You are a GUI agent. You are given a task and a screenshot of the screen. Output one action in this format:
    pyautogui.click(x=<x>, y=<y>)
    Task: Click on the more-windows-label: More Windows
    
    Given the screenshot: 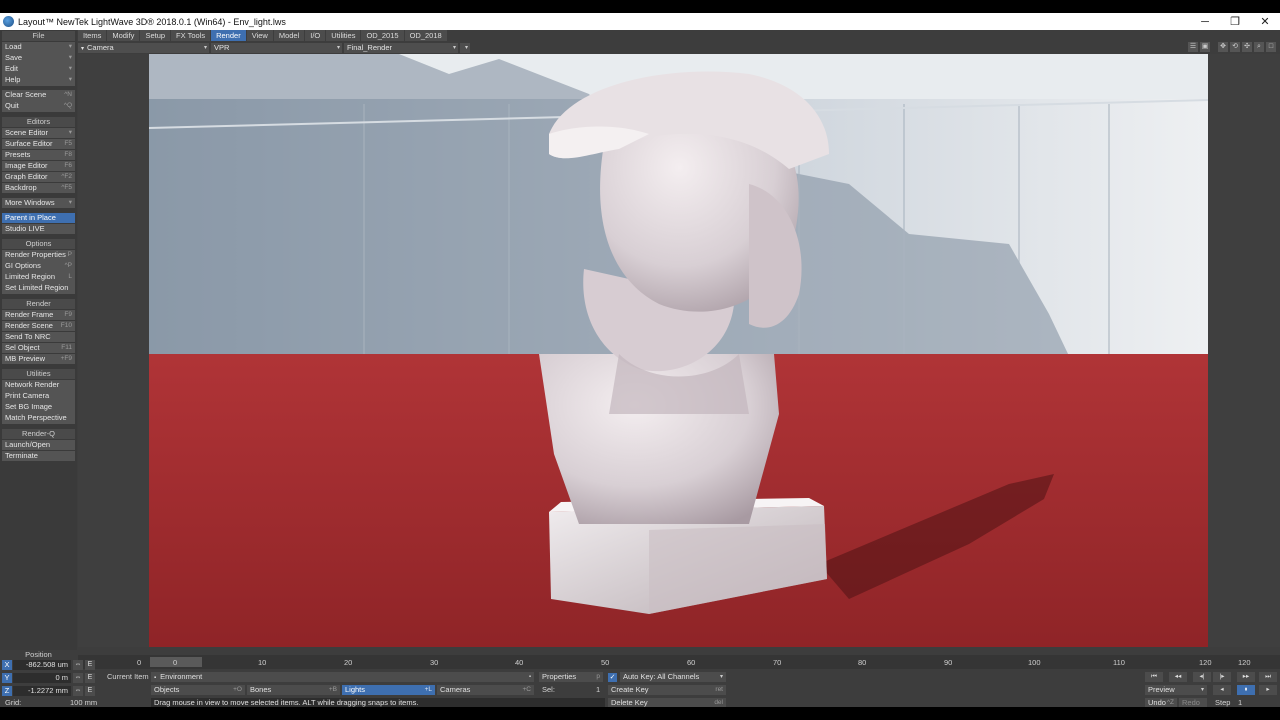 What is the action you would take?
    pyautogui.click(x=30, y=202)
    